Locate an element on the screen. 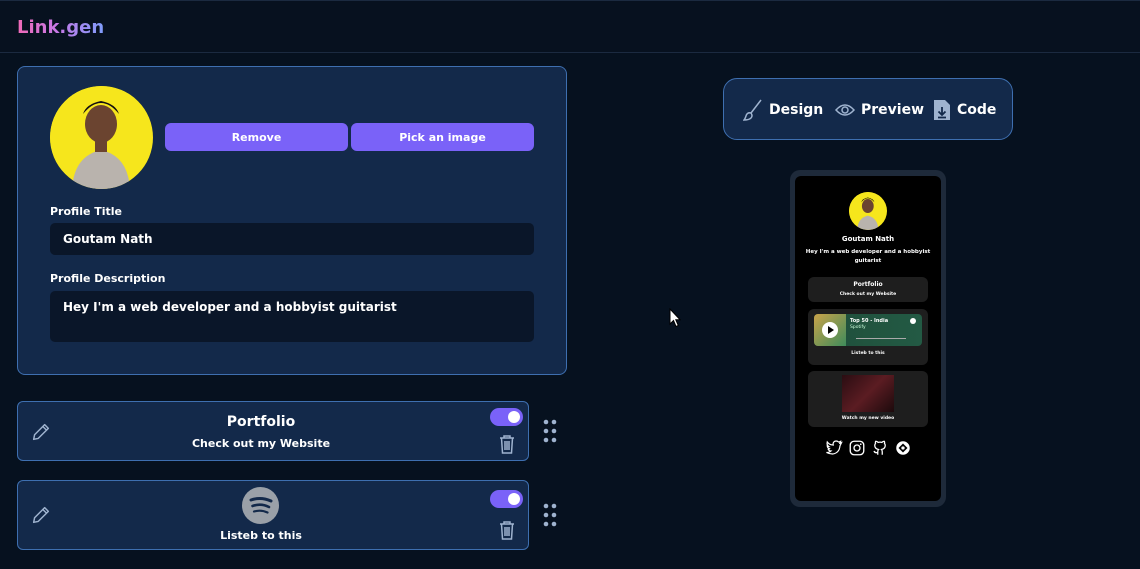 This screenshot has width=1140, height=569. preview-name: Goutam Nath is located at coordinates (868, 239).